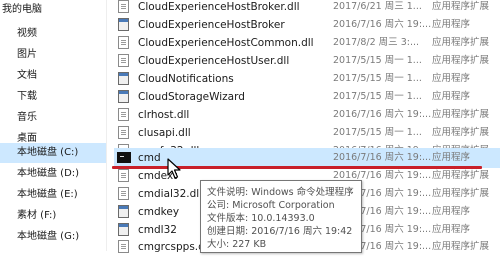  What do you see at coordinates (307, 115) in the screenshot?
I see `file-row: clrhost.dll 2016/7/16 周六 19:... 应用程序扩展` at bounding box center [307, 115].